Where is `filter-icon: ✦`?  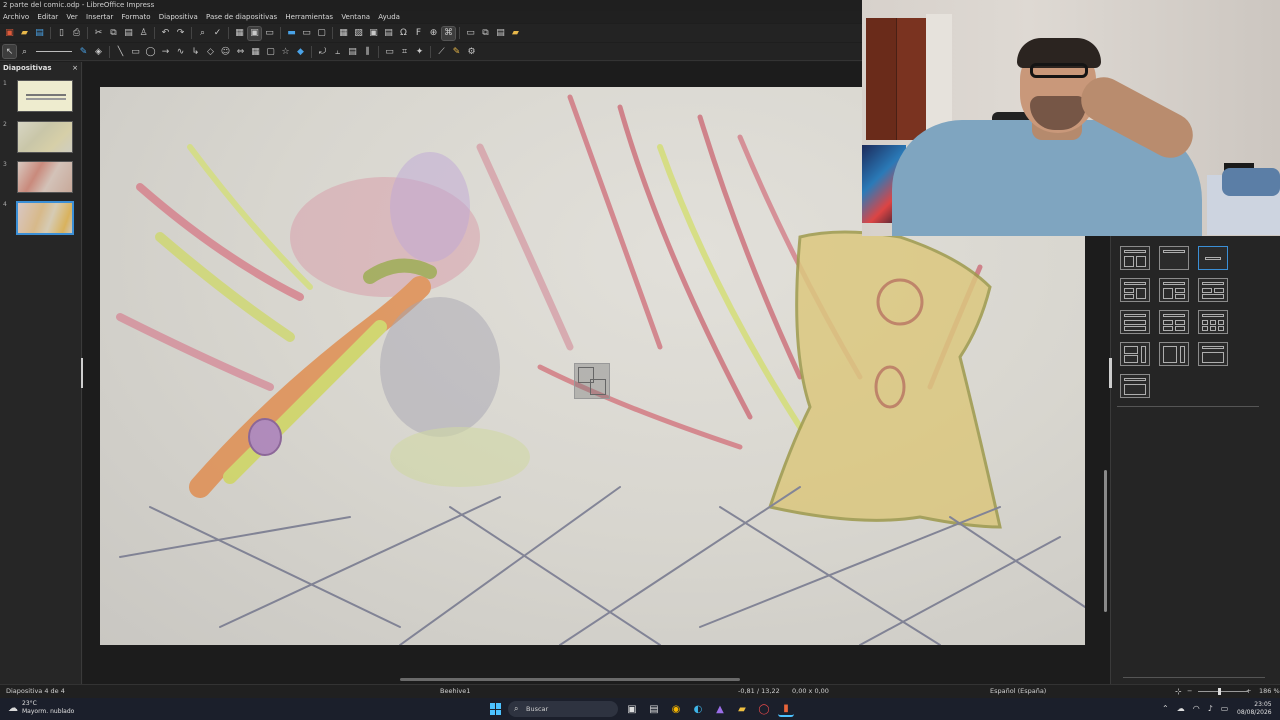 filter-icon: ✦ is located at coordinates (419, 51).